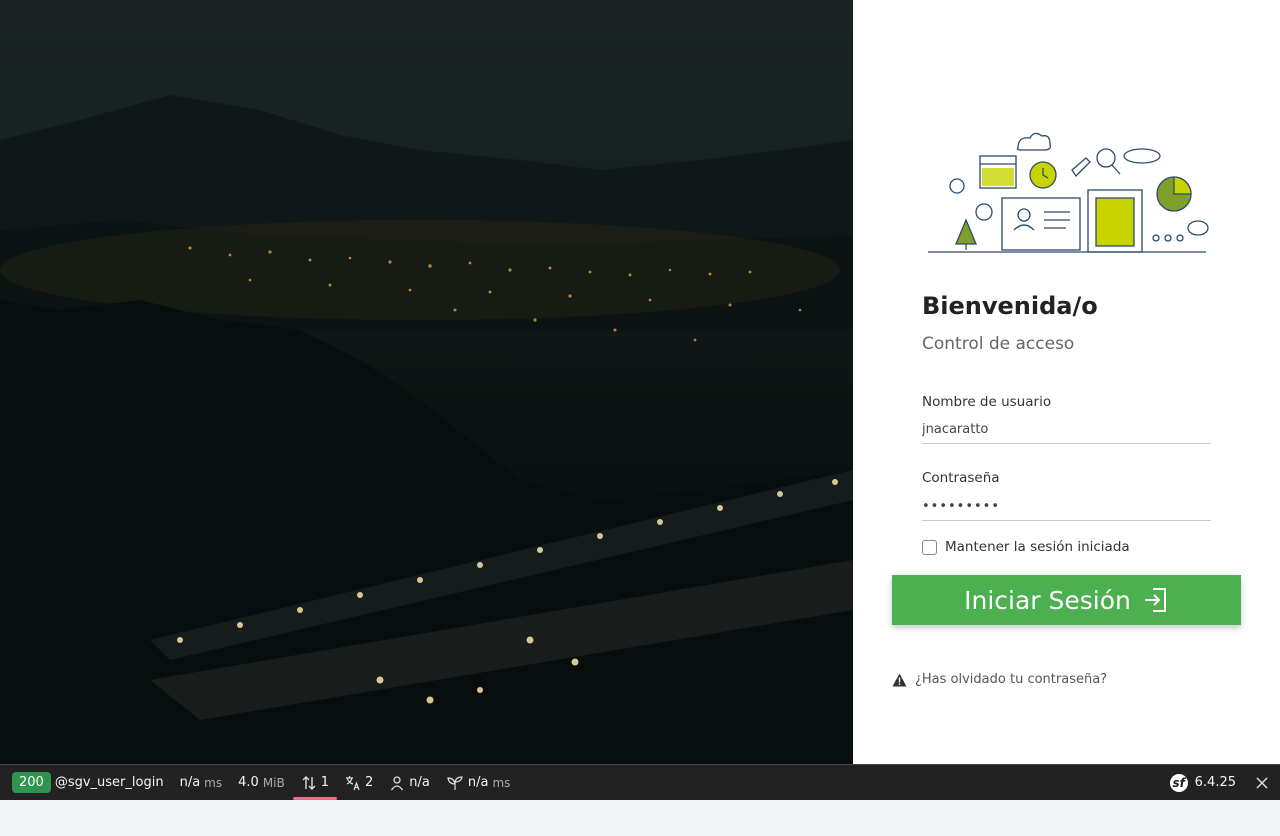  What do you see at coordinates (1011, 679) in the screenshot?
I see `forgot-password-text: ¿Has olvidado tu contraseña?` at bounding box center [1011, 679].